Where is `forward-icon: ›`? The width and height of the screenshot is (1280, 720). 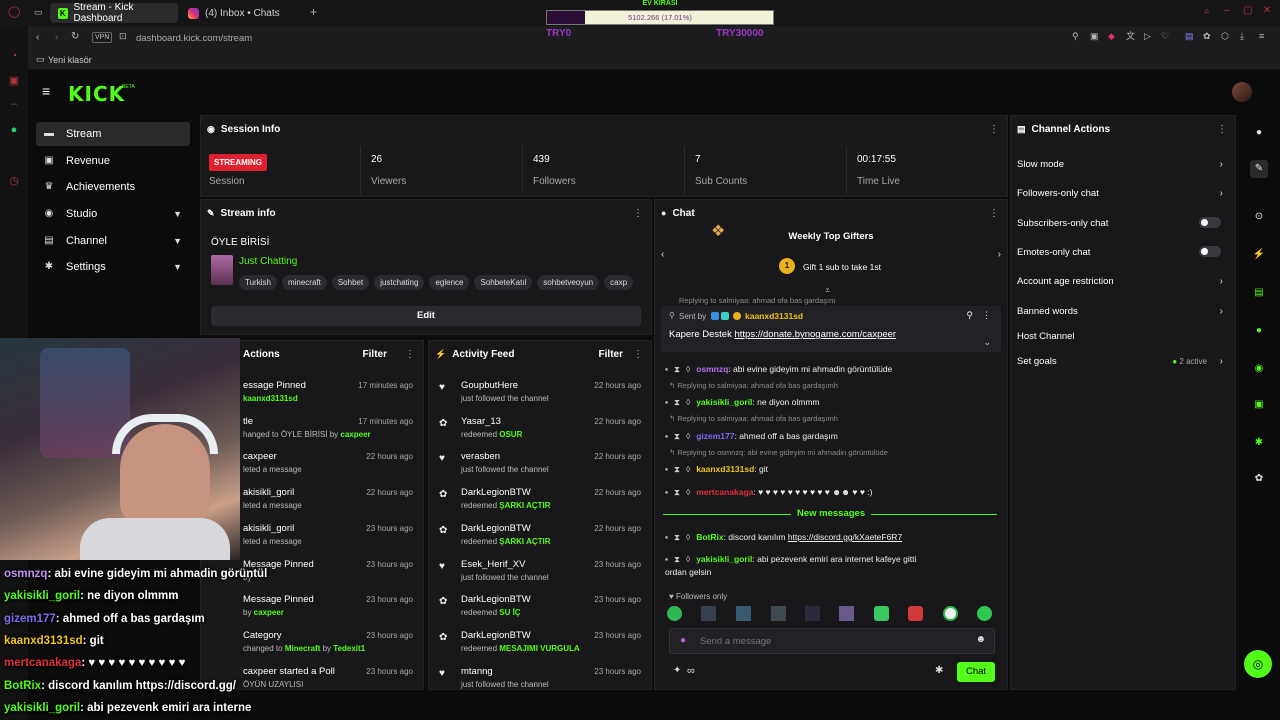 forward-icon: › is located at coordinates (56, 38).